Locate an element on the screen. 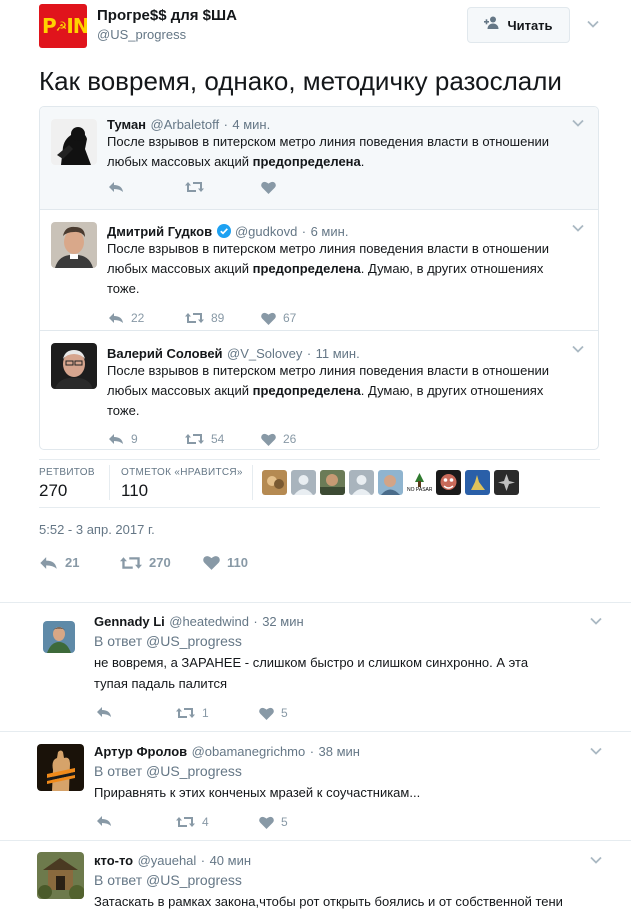 The height and width of the screenshot is (916, 631). reply-action: 9 is located at coordinates (123, 439).